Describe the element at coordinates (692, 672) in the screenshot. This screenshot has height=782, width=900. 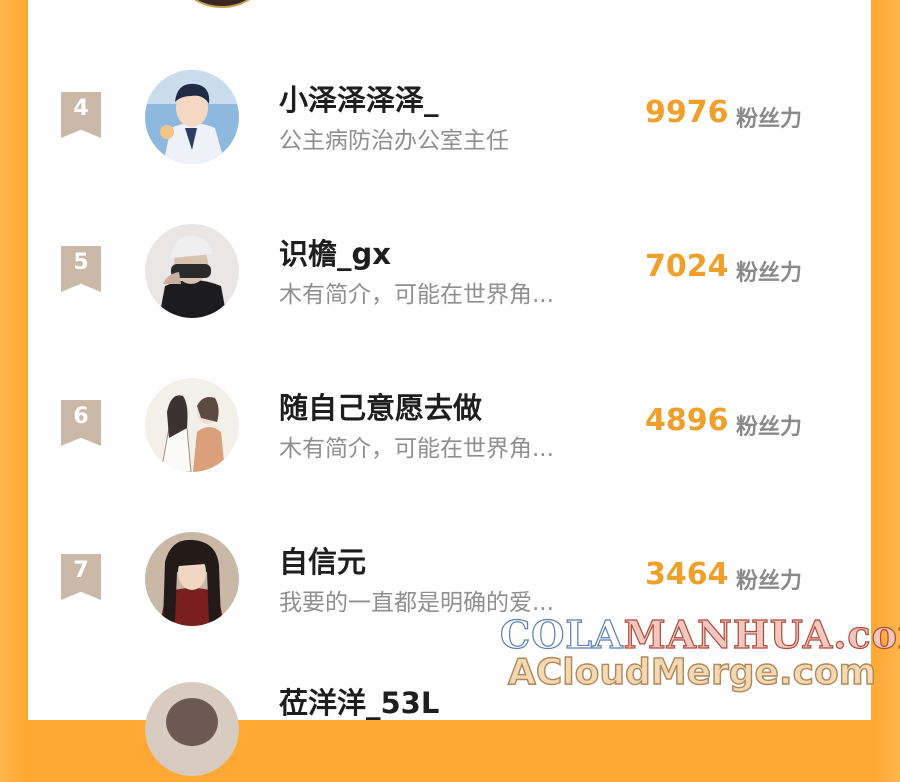
I see `watermark-acloudmerge: ACloudMerge.com` at that location.